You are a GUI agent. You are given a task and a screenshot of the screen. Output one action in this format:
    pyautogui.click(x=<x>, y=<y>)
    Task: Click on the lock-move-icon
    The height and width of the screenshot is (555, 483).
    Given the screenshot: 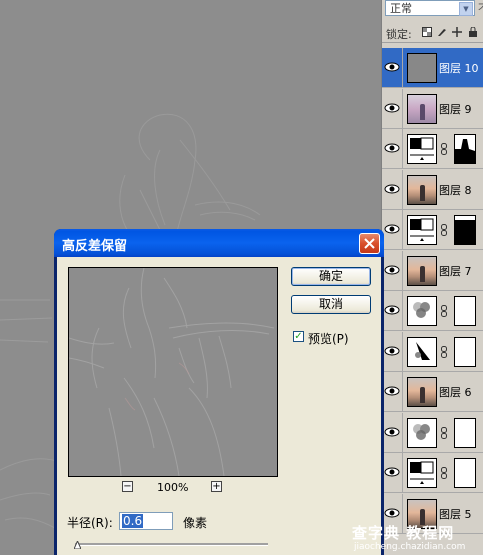 What is the action you would take?
    pyautogui.click(x=457, y=32)
    